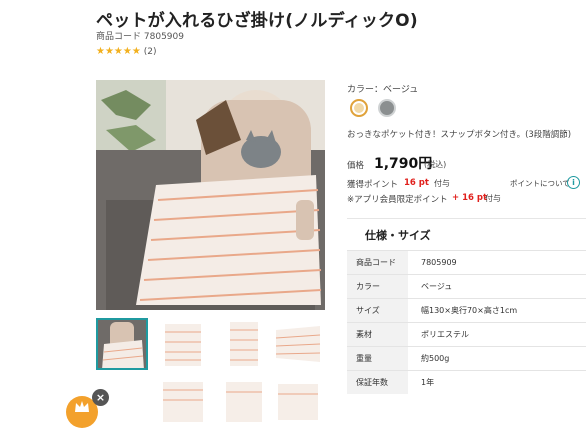 Image resolution: width=586 pixels, height=428 pixels. What do you see at coordinates (573, 182) in the screenshot?
I see `info-icon: i` at bounding box center [573, 182].